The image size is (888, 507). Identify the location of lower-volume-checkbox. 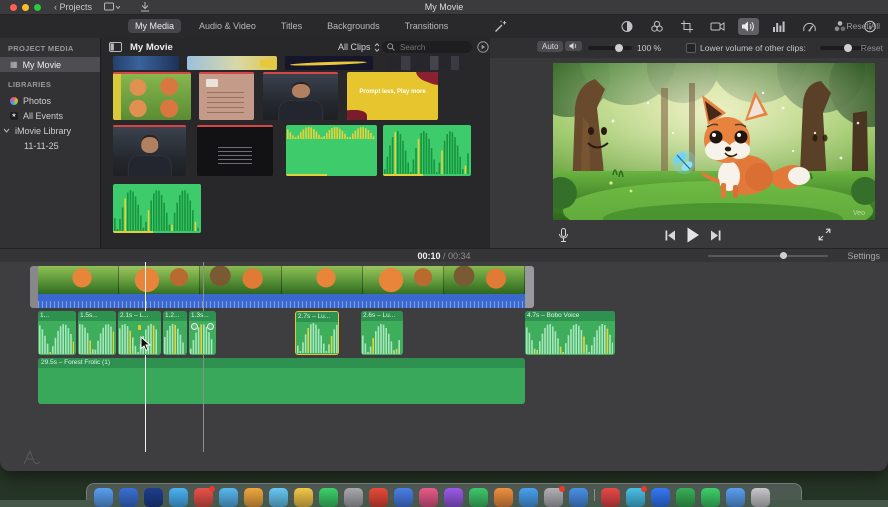
(691, 48).